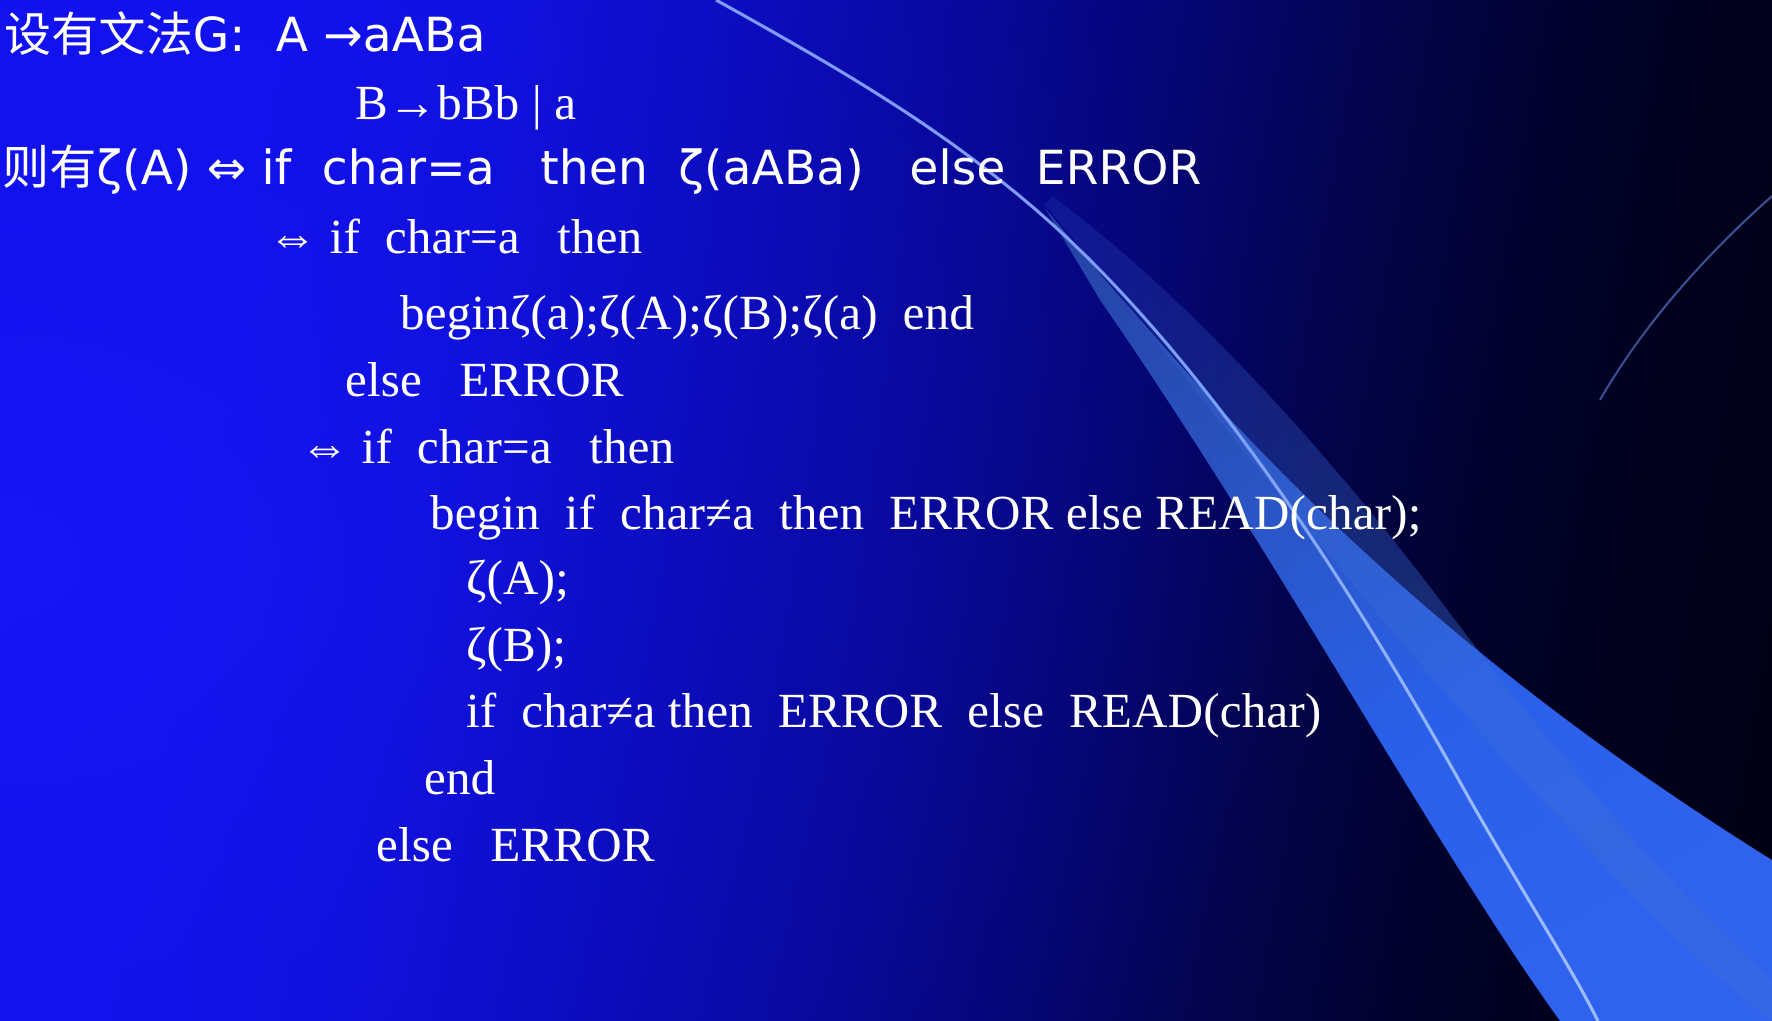 The width and height of the screenshot is (1772, 1021). I want to click on text-line-11: if char≠a then ERROR else READ(char), so click(894, 710).